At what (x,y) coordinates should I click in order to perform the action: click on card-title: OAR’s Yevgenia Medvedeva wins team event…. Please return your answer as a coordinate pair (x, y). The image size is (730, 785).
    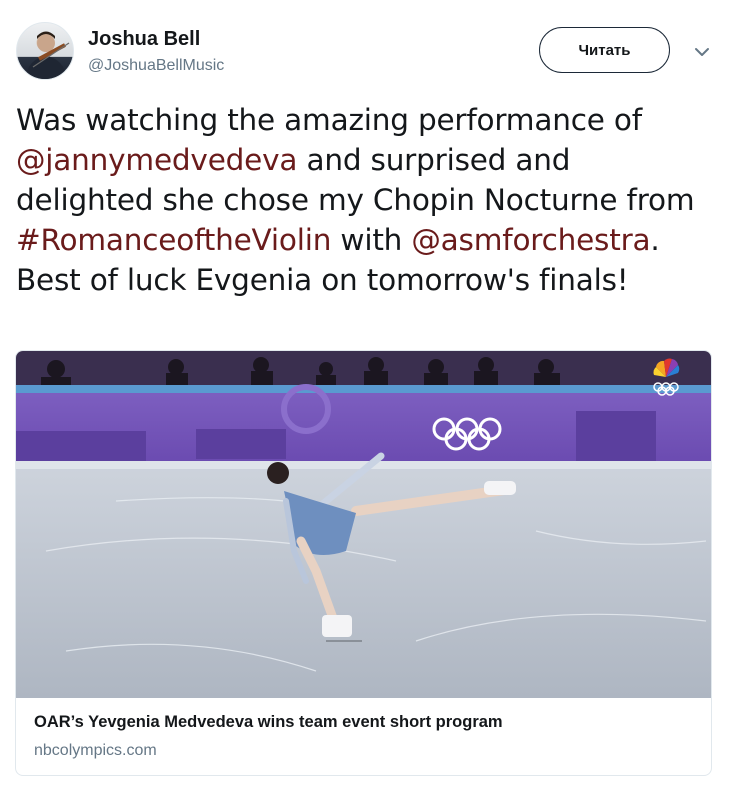
    Looking at the image, I should click on (268, 722).